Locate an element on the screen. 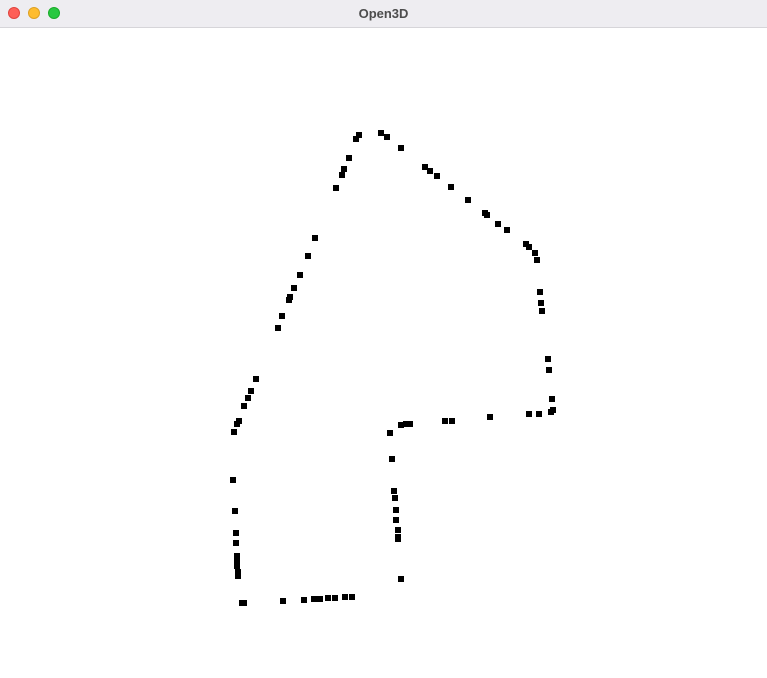 Image resolution: width=767 pixels, height=678 pixels. window-title: Open3D is located at coordinates (383, 13).